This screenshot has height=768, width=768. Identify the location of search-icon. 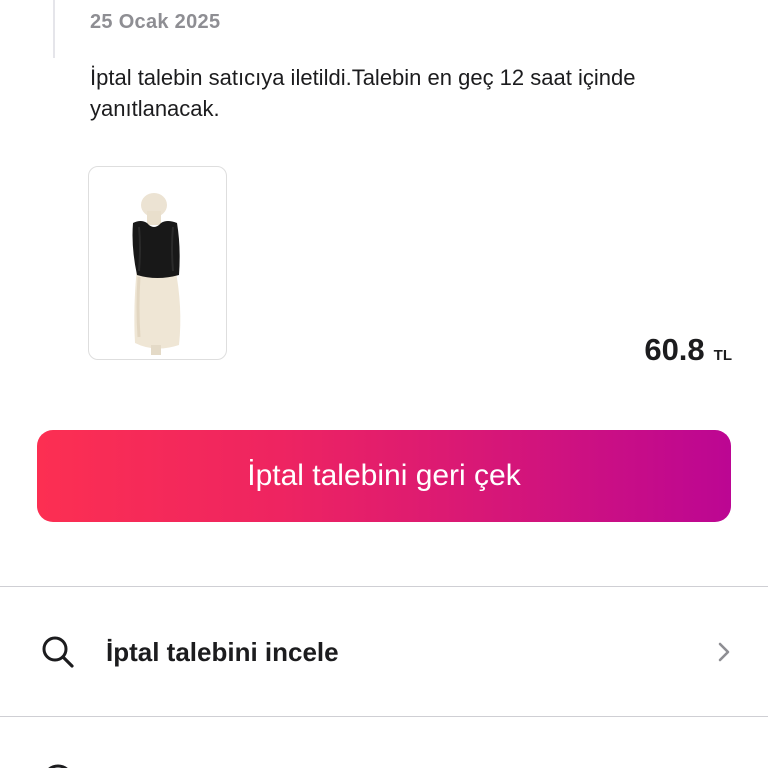
(58, 652).